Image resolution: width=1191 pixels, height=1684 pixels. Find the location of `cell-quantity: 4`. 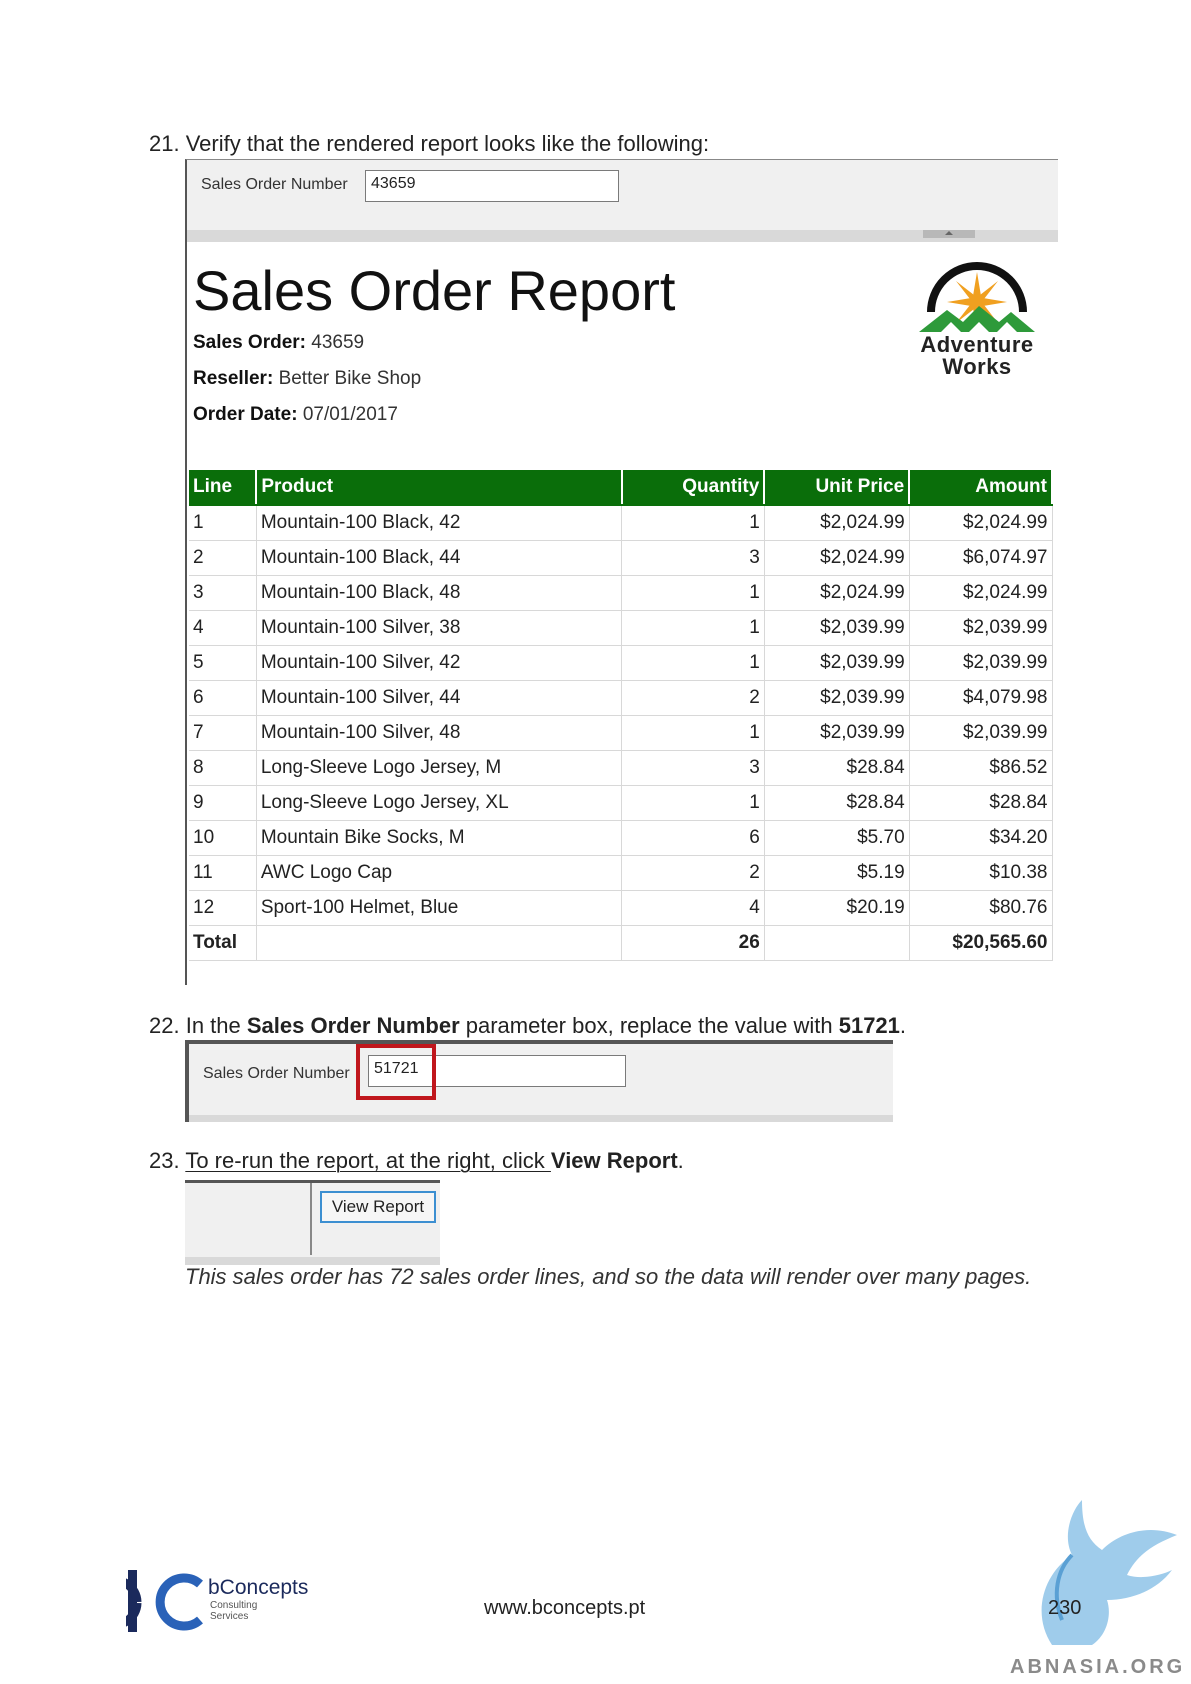

cell-quantity: 4 is located at coordinates (693, 908).